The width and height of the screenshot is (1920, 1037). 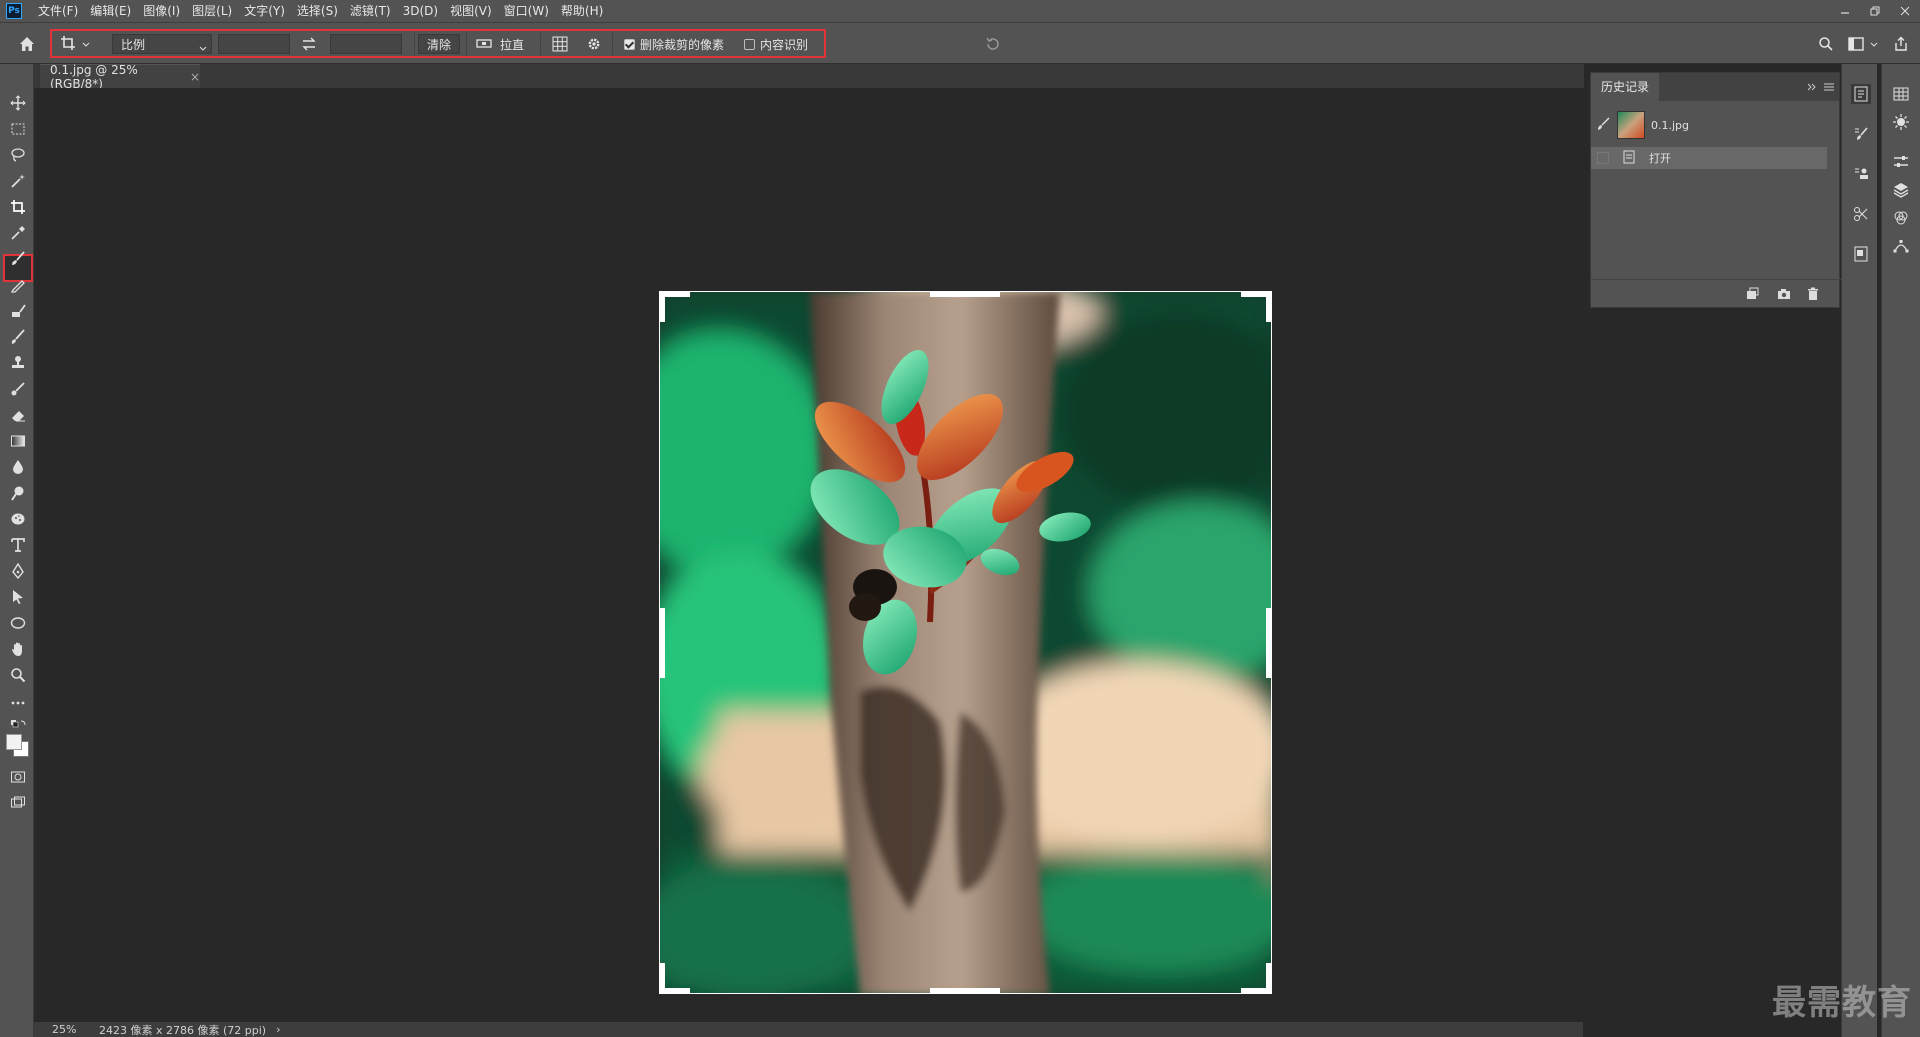 I want to click on menu-image: 图像(I), so click(x=161, y=11).